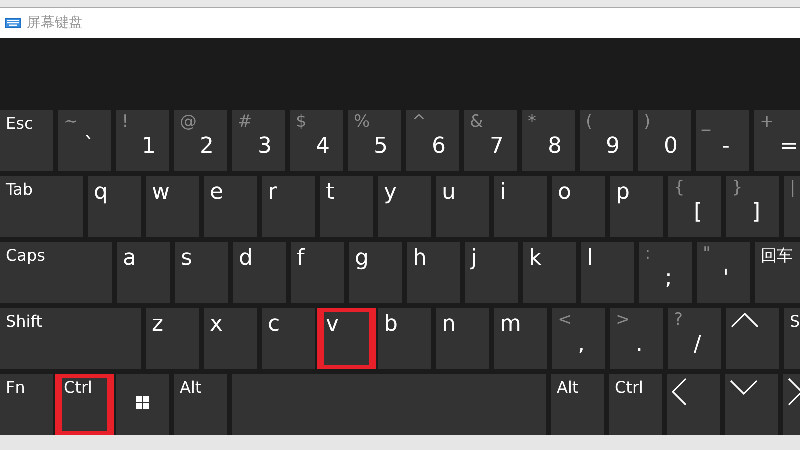 This screenshot has height=450, width=800. What do you see at coordinates (26, 404) in the screenshot?
I see `keyboard-key: Fn` at bounding box center [26, 404].